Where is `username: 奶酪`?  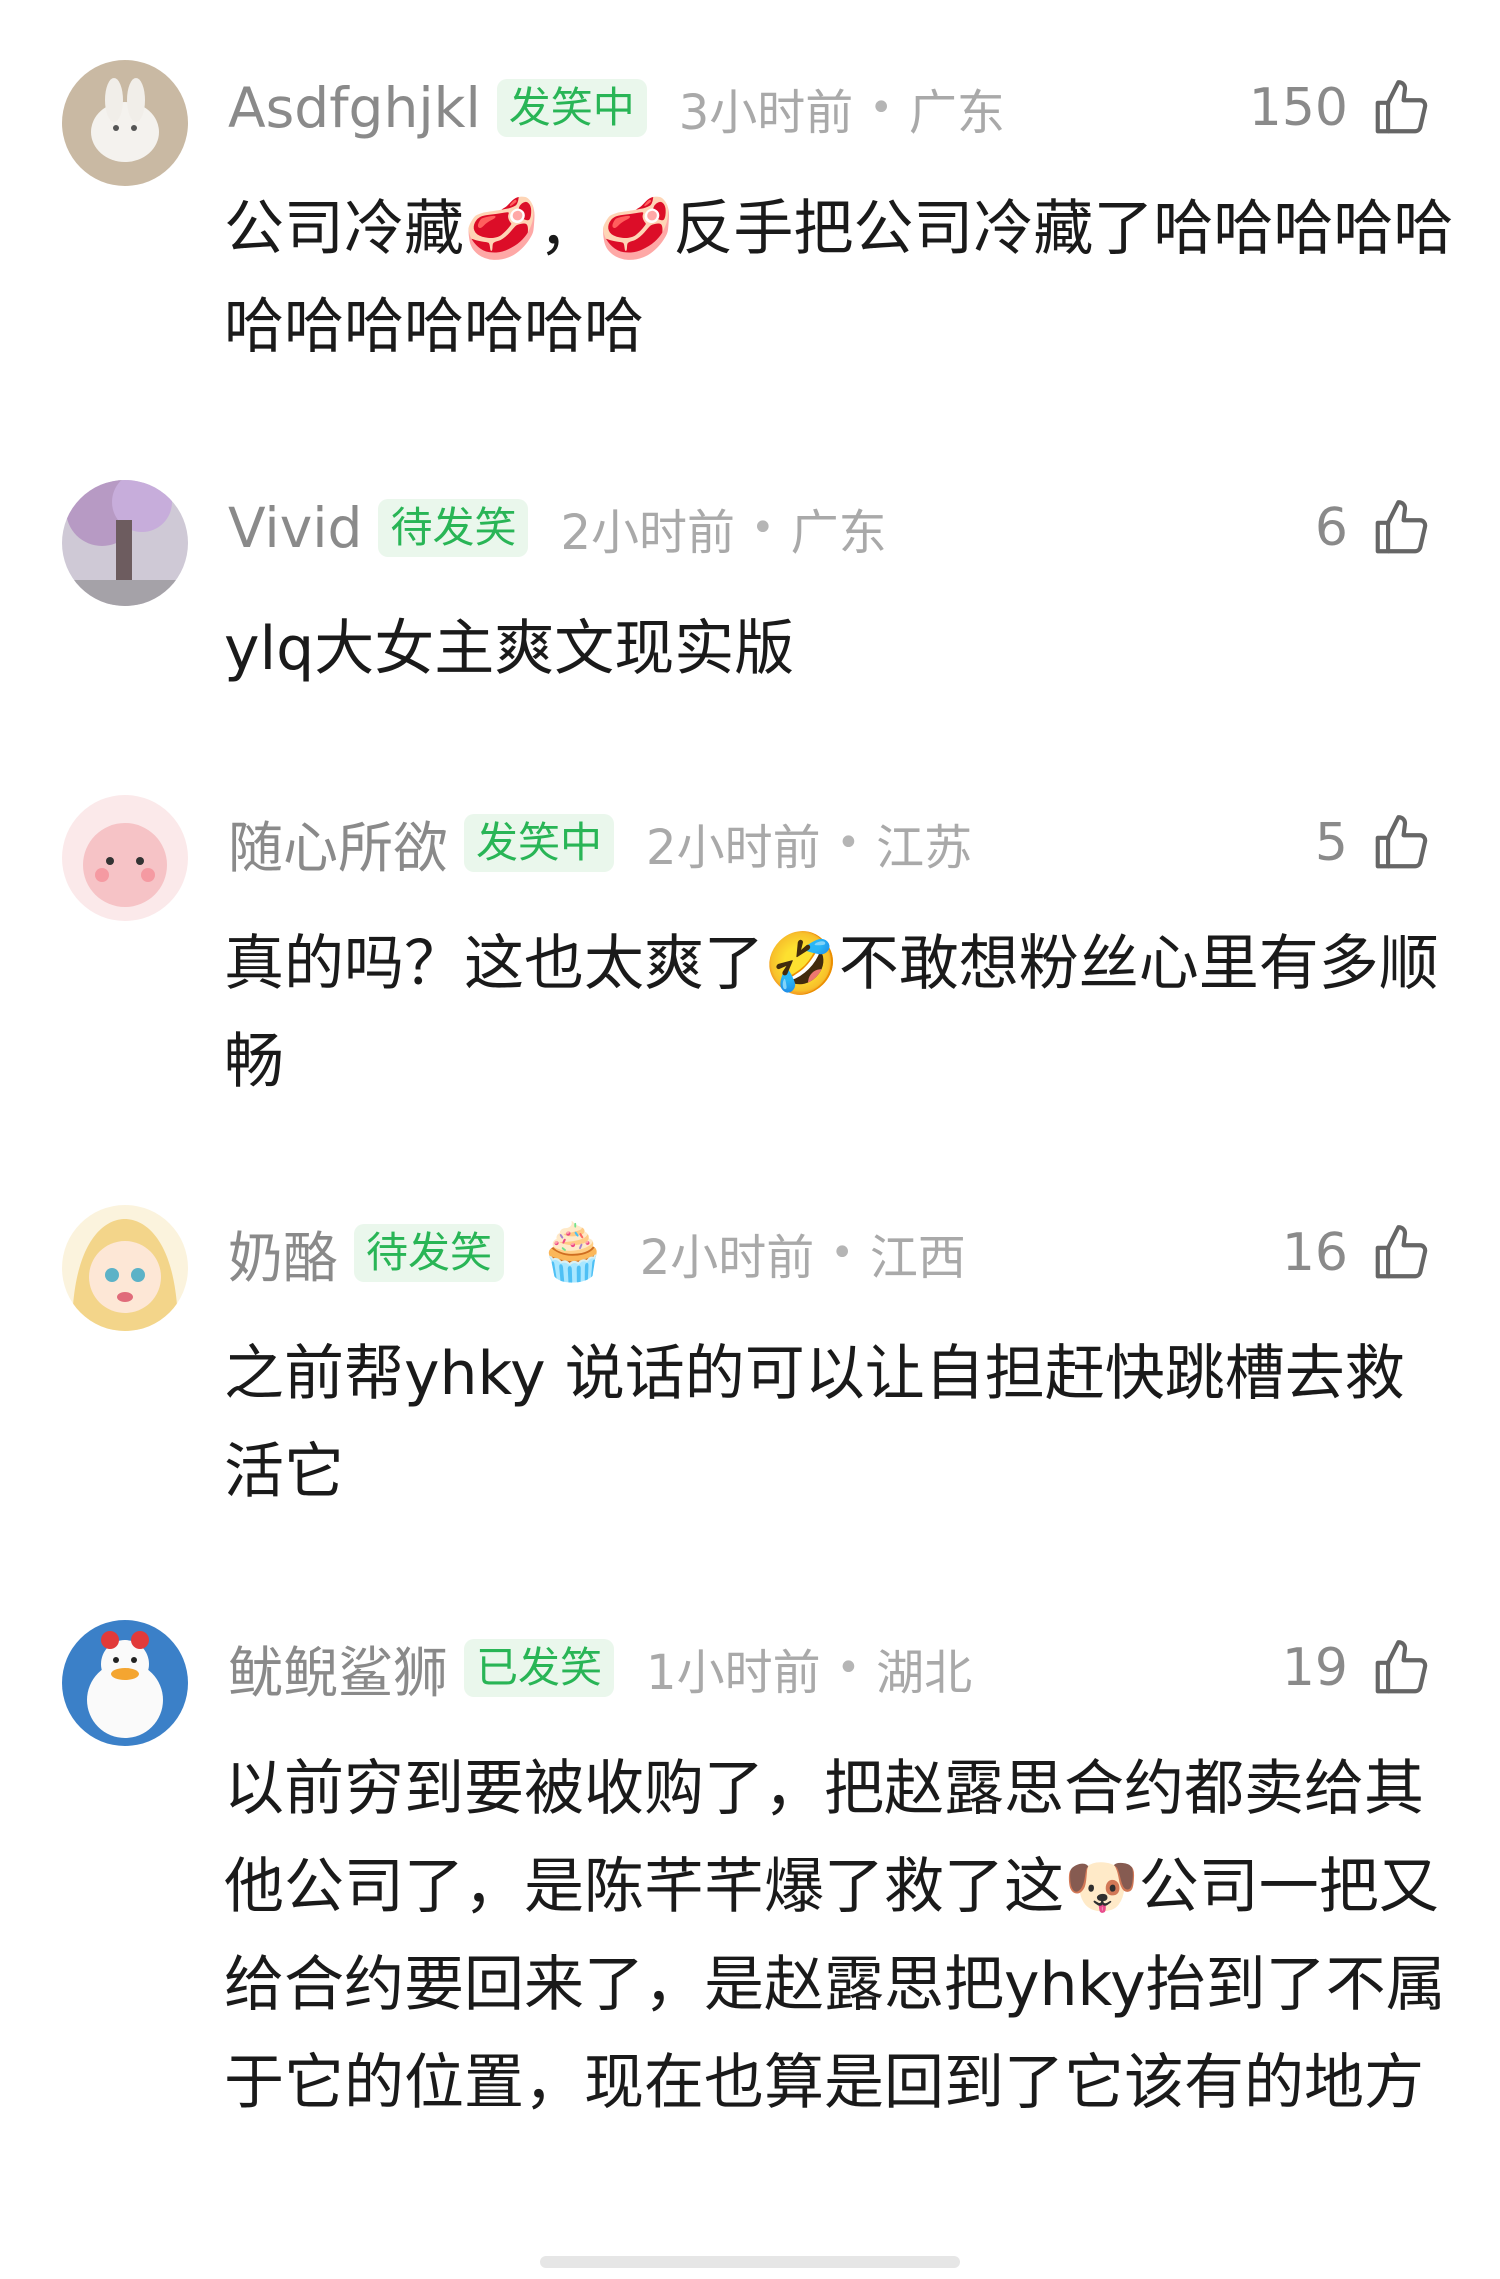 username: 奶酪 is located at coordinates (283, 1253).